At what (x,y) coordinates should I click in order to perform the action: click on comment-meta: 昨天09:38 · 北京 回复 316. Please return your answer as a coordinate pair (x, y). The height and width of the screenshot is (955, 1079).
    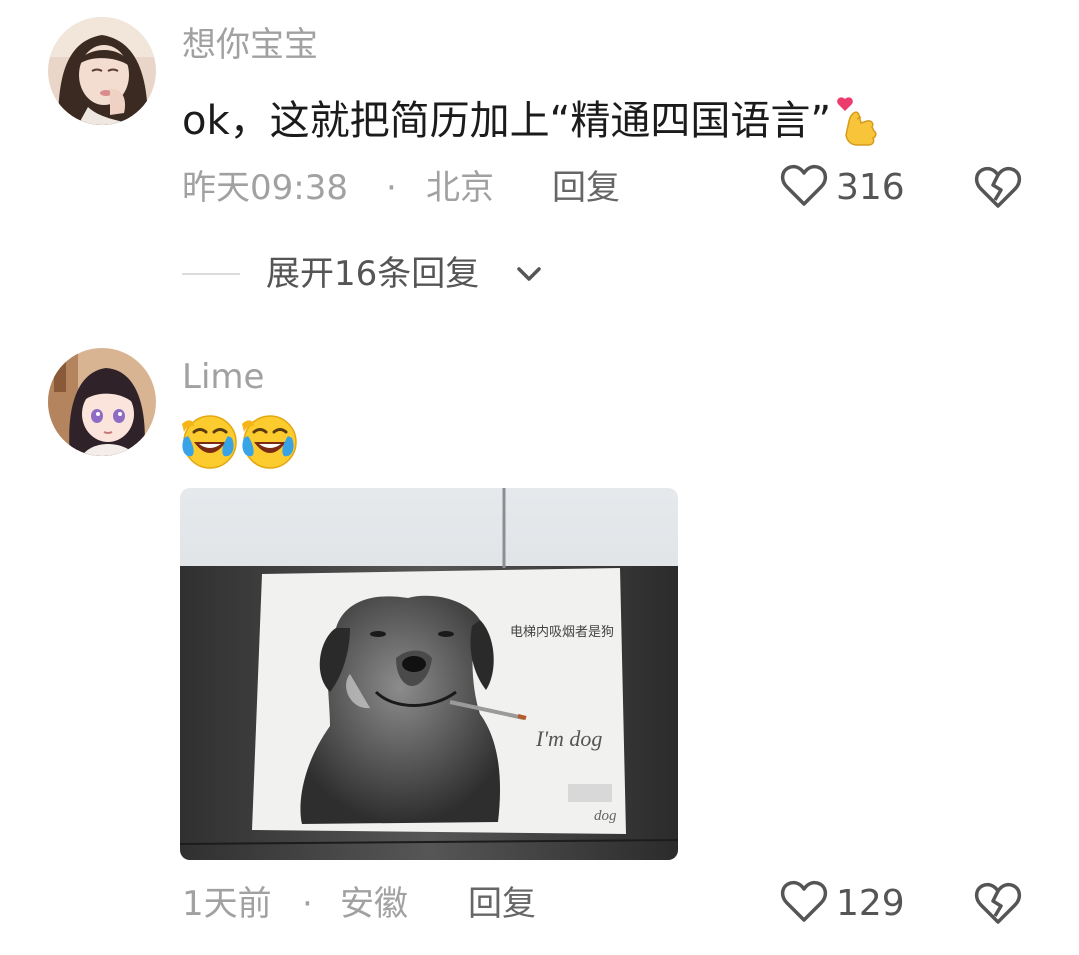
    Looking at the image, I should click on (612, 188).